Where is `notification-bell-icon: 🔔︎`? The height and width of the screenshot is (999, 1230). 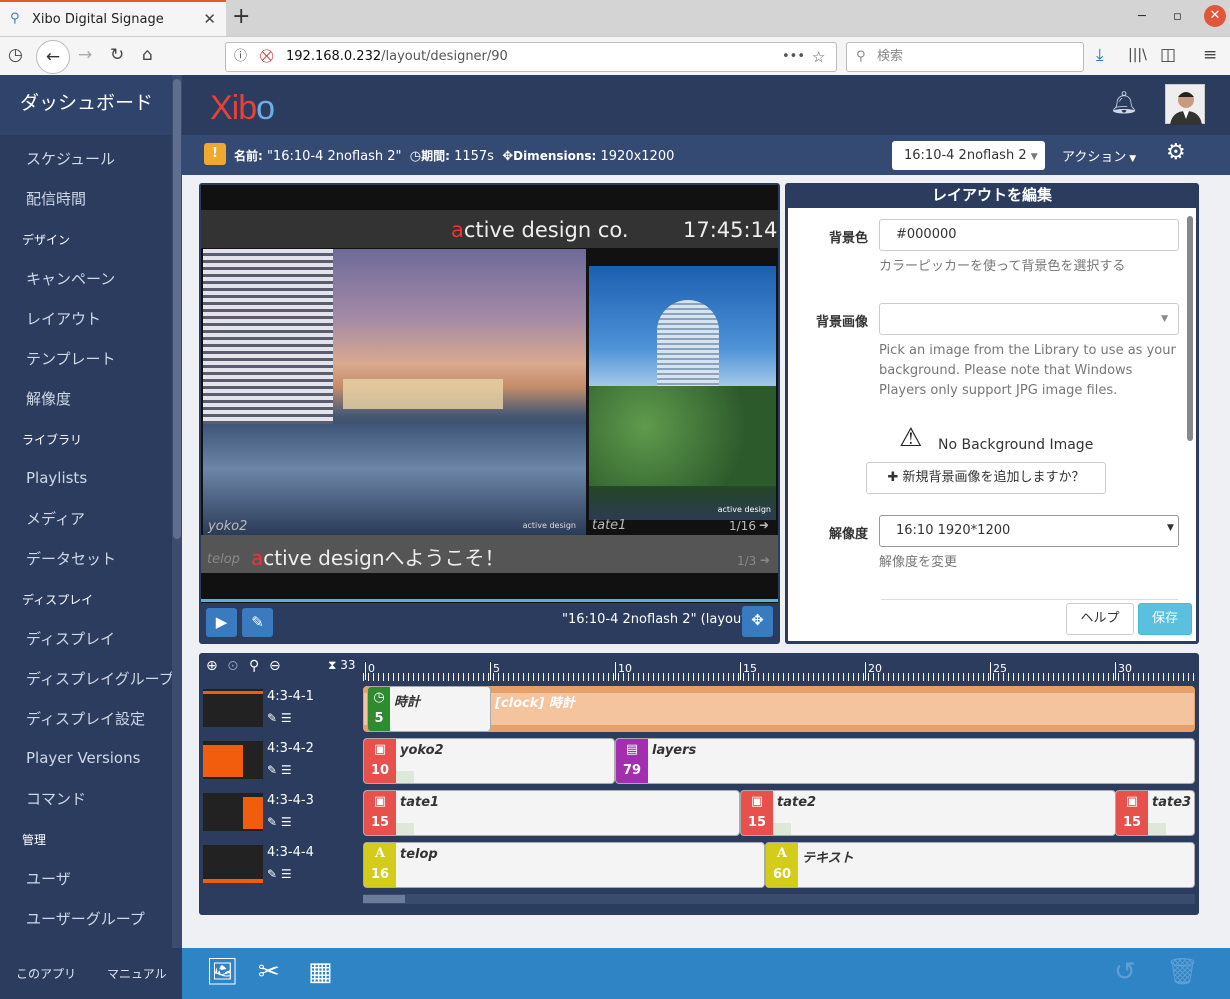 notification-bell-icon: 🔔︎ is located at coordinates (1124, 103).